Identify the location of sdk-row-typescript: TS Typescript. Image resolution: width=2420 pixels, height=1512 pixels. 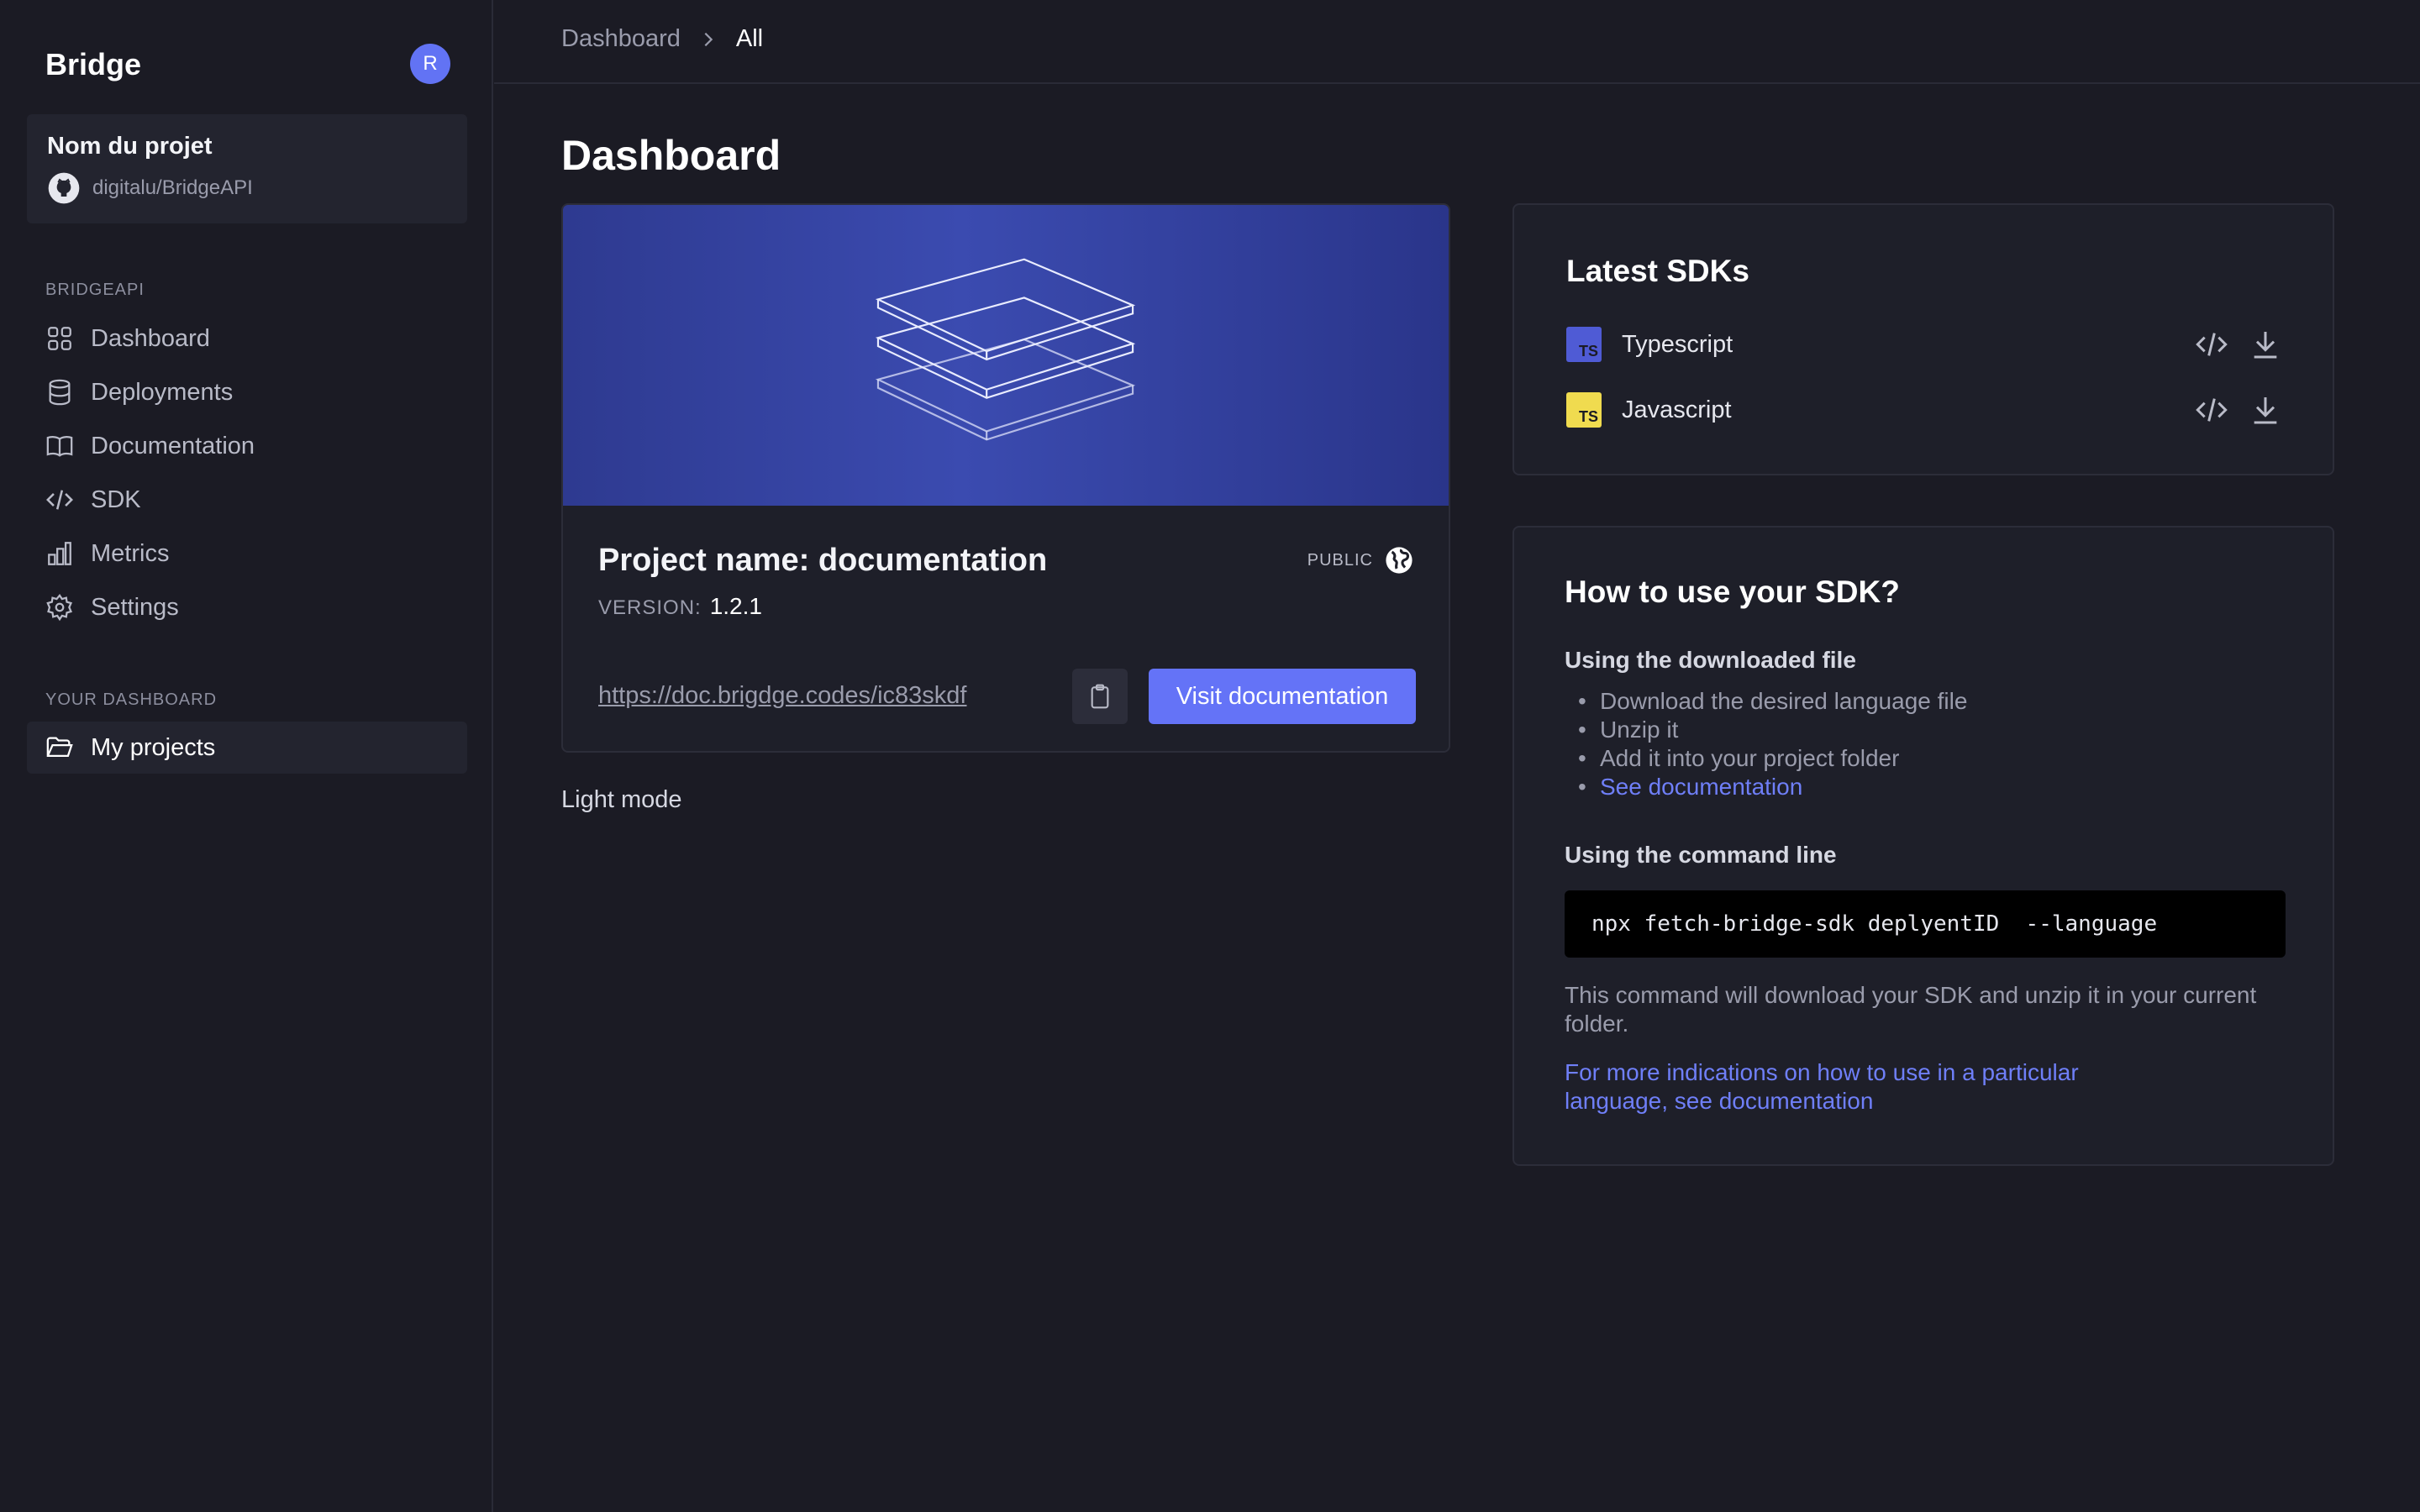
(1924, 344).